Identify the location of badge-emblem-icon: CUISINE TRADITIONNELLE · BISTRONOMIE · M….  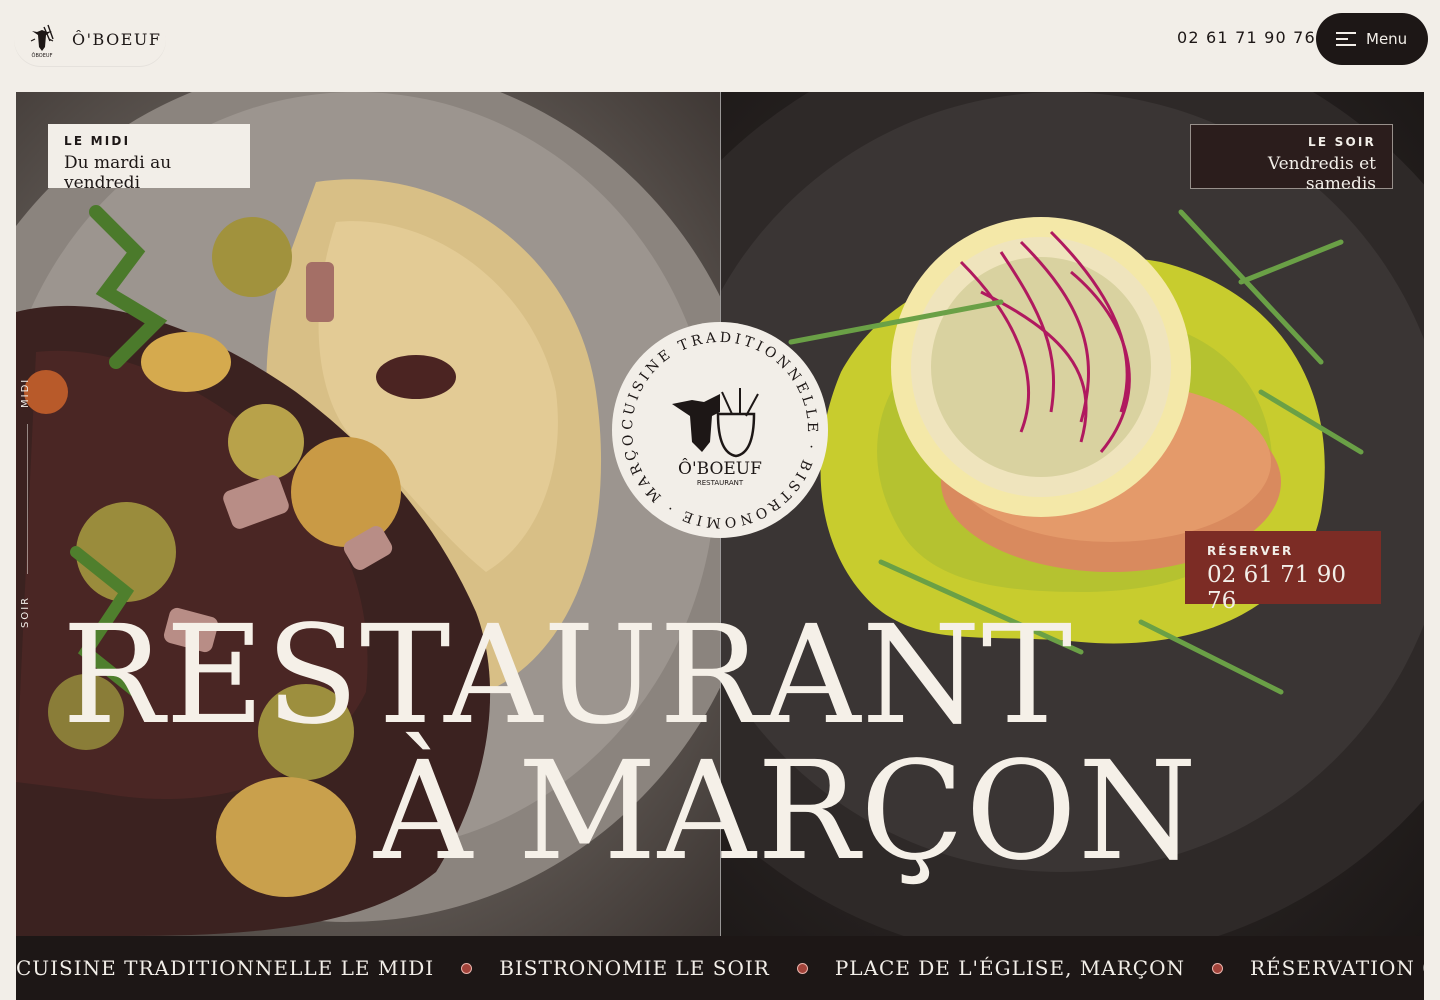
(712, 420).